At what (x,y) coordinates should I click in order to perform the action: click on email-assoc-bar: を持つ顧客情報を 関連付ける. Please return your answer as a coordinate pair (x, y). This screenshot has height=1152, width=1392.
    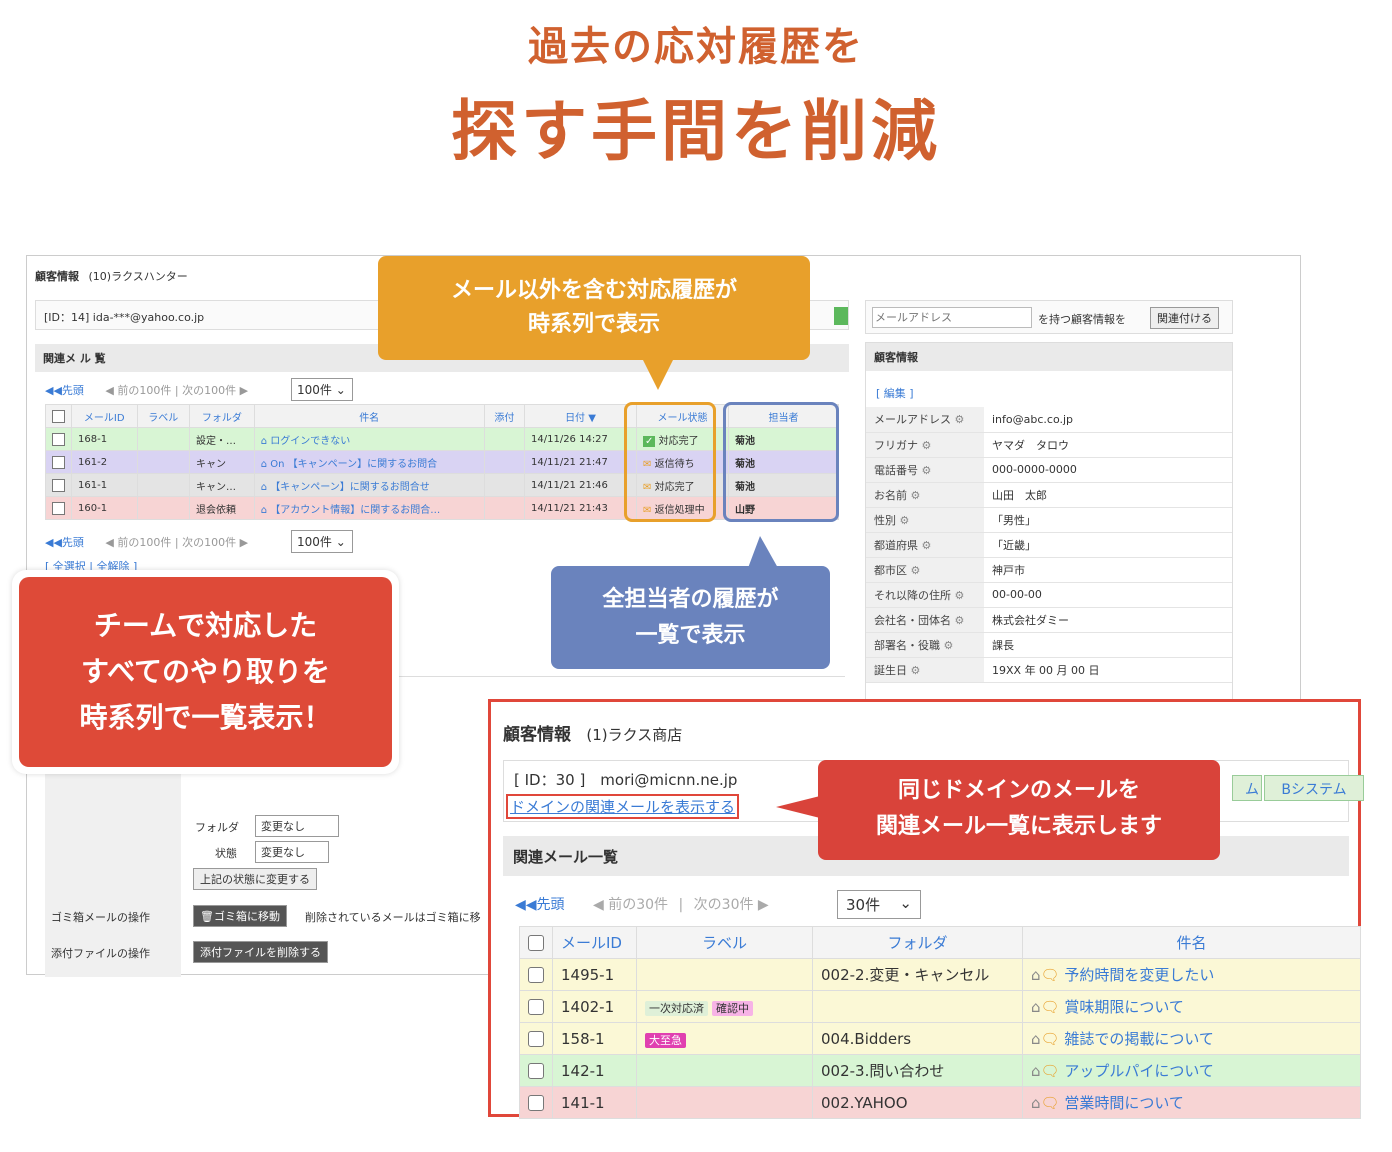
    Looking at the image, I should click on (1049, 317).